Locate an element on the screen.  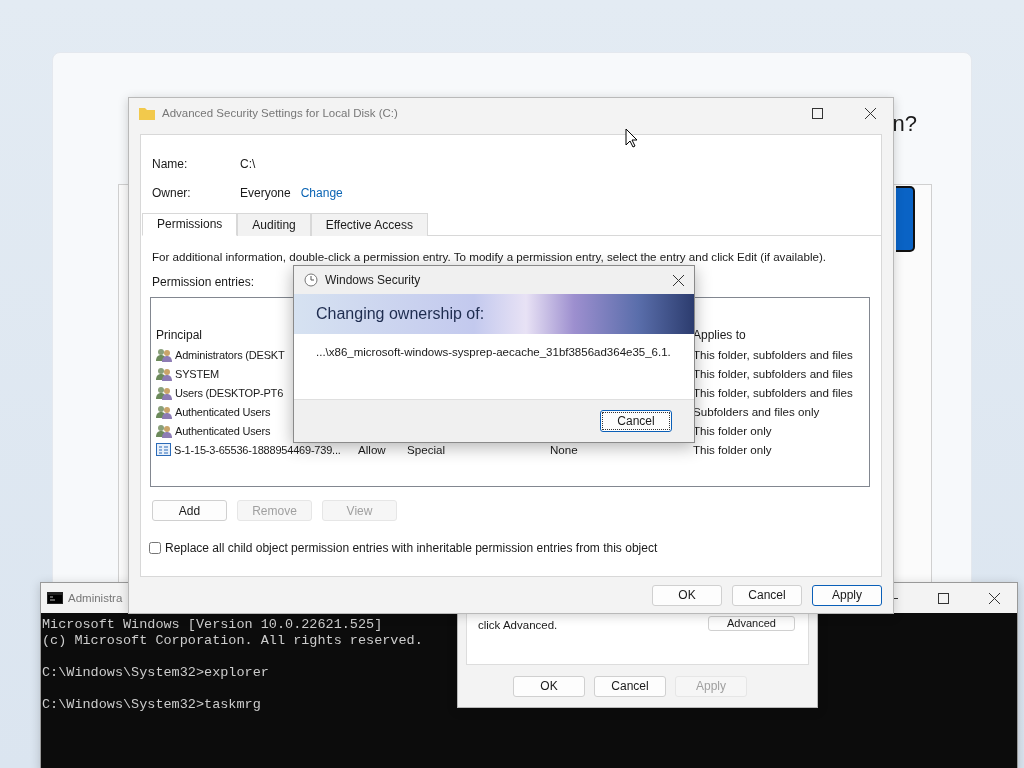
column-header: Principal is located at coordinates (180, 335).